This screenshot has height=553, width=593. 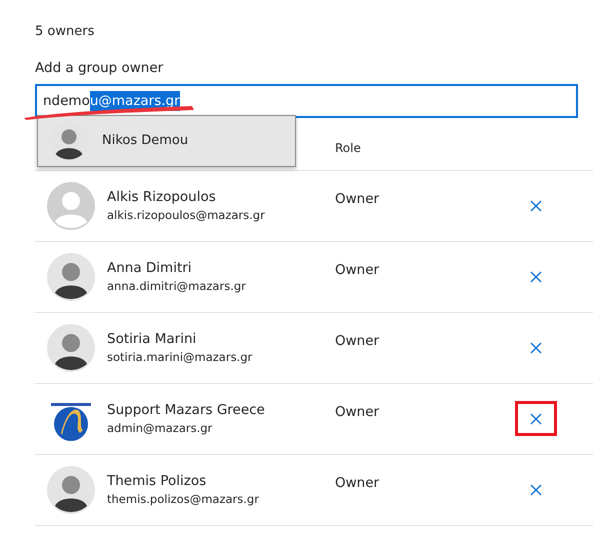 I want to click on owner-count: 5 owners, so click(x=65, y=32).